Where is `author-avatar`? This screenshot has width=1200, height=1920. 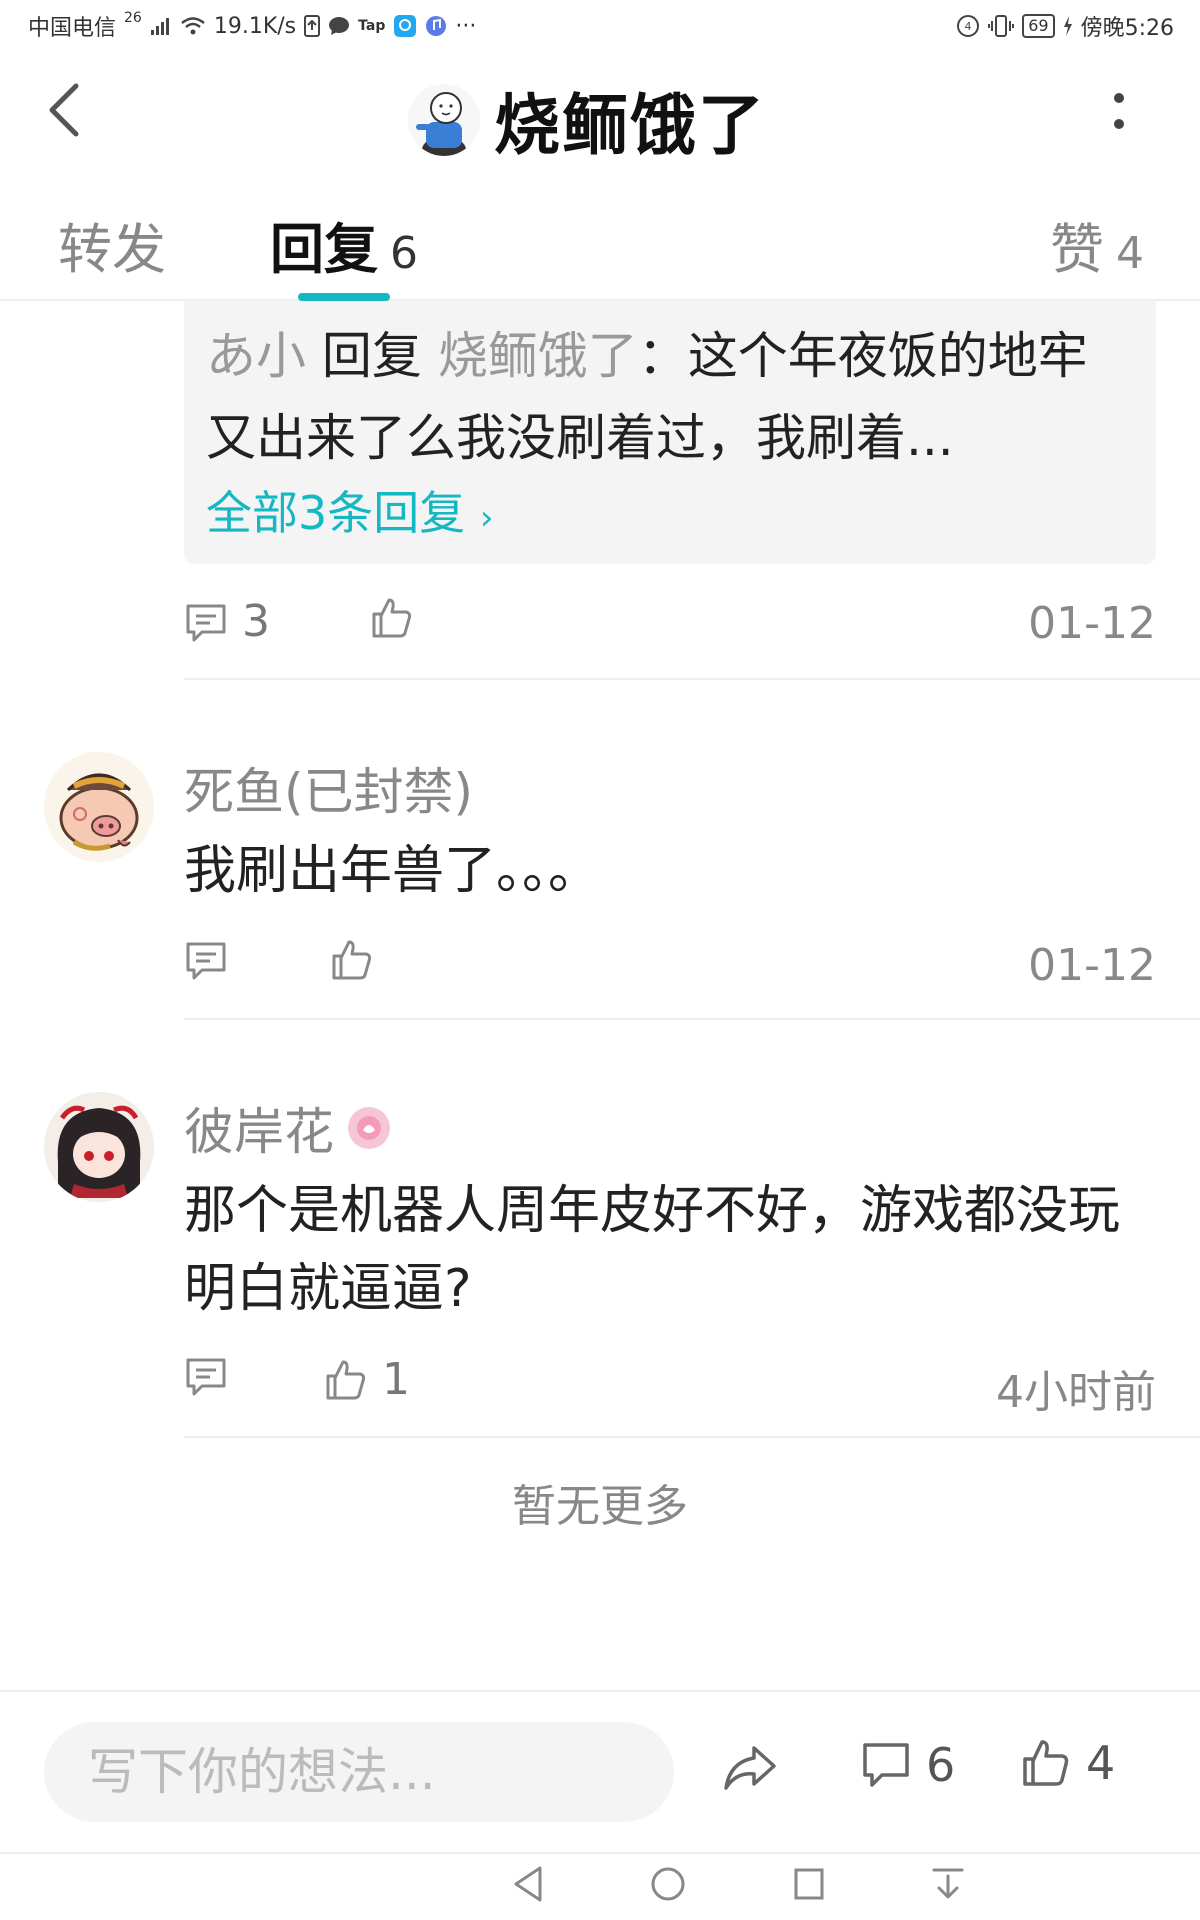 author-avatar is located at coordinates (444, 120).